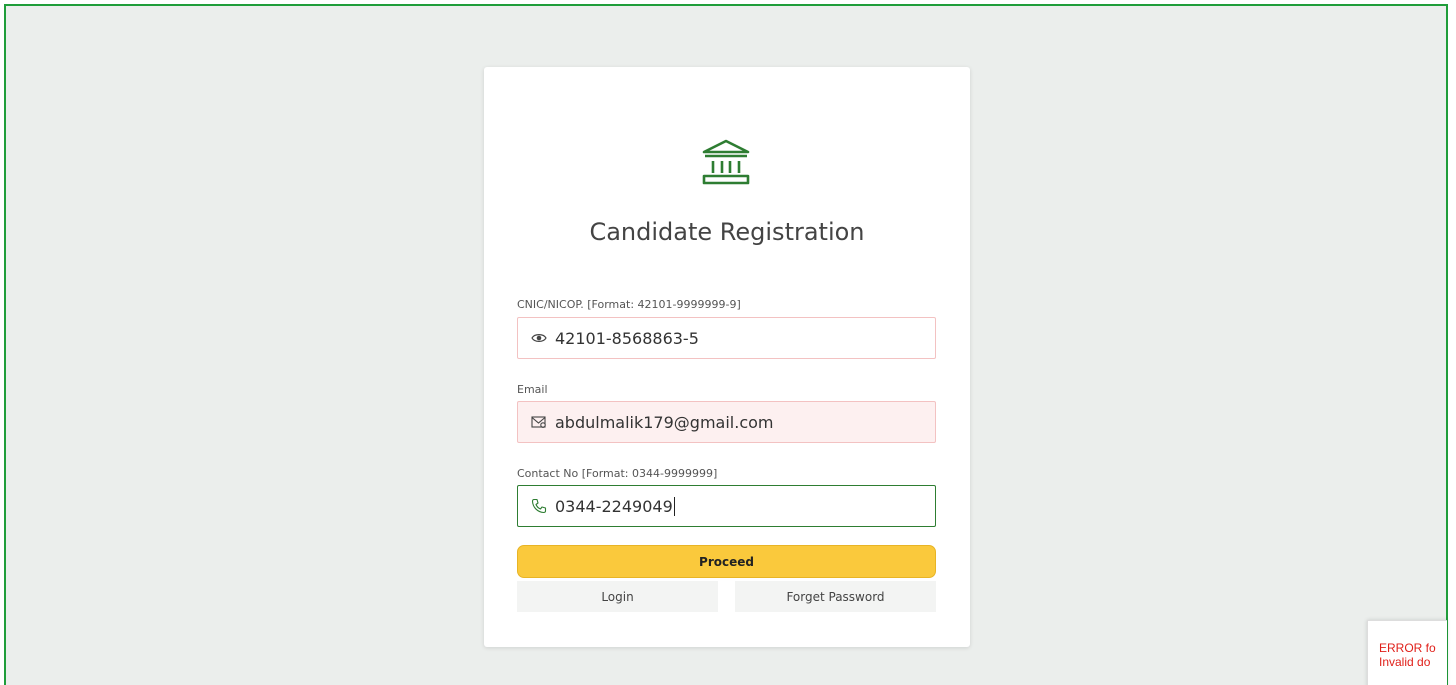 The height and width of the screenshot is (685, 1456). What do you see at coordinates (617, 596) in the screenshot?
I see `login-link: Login` at bounding box center [617, 596].